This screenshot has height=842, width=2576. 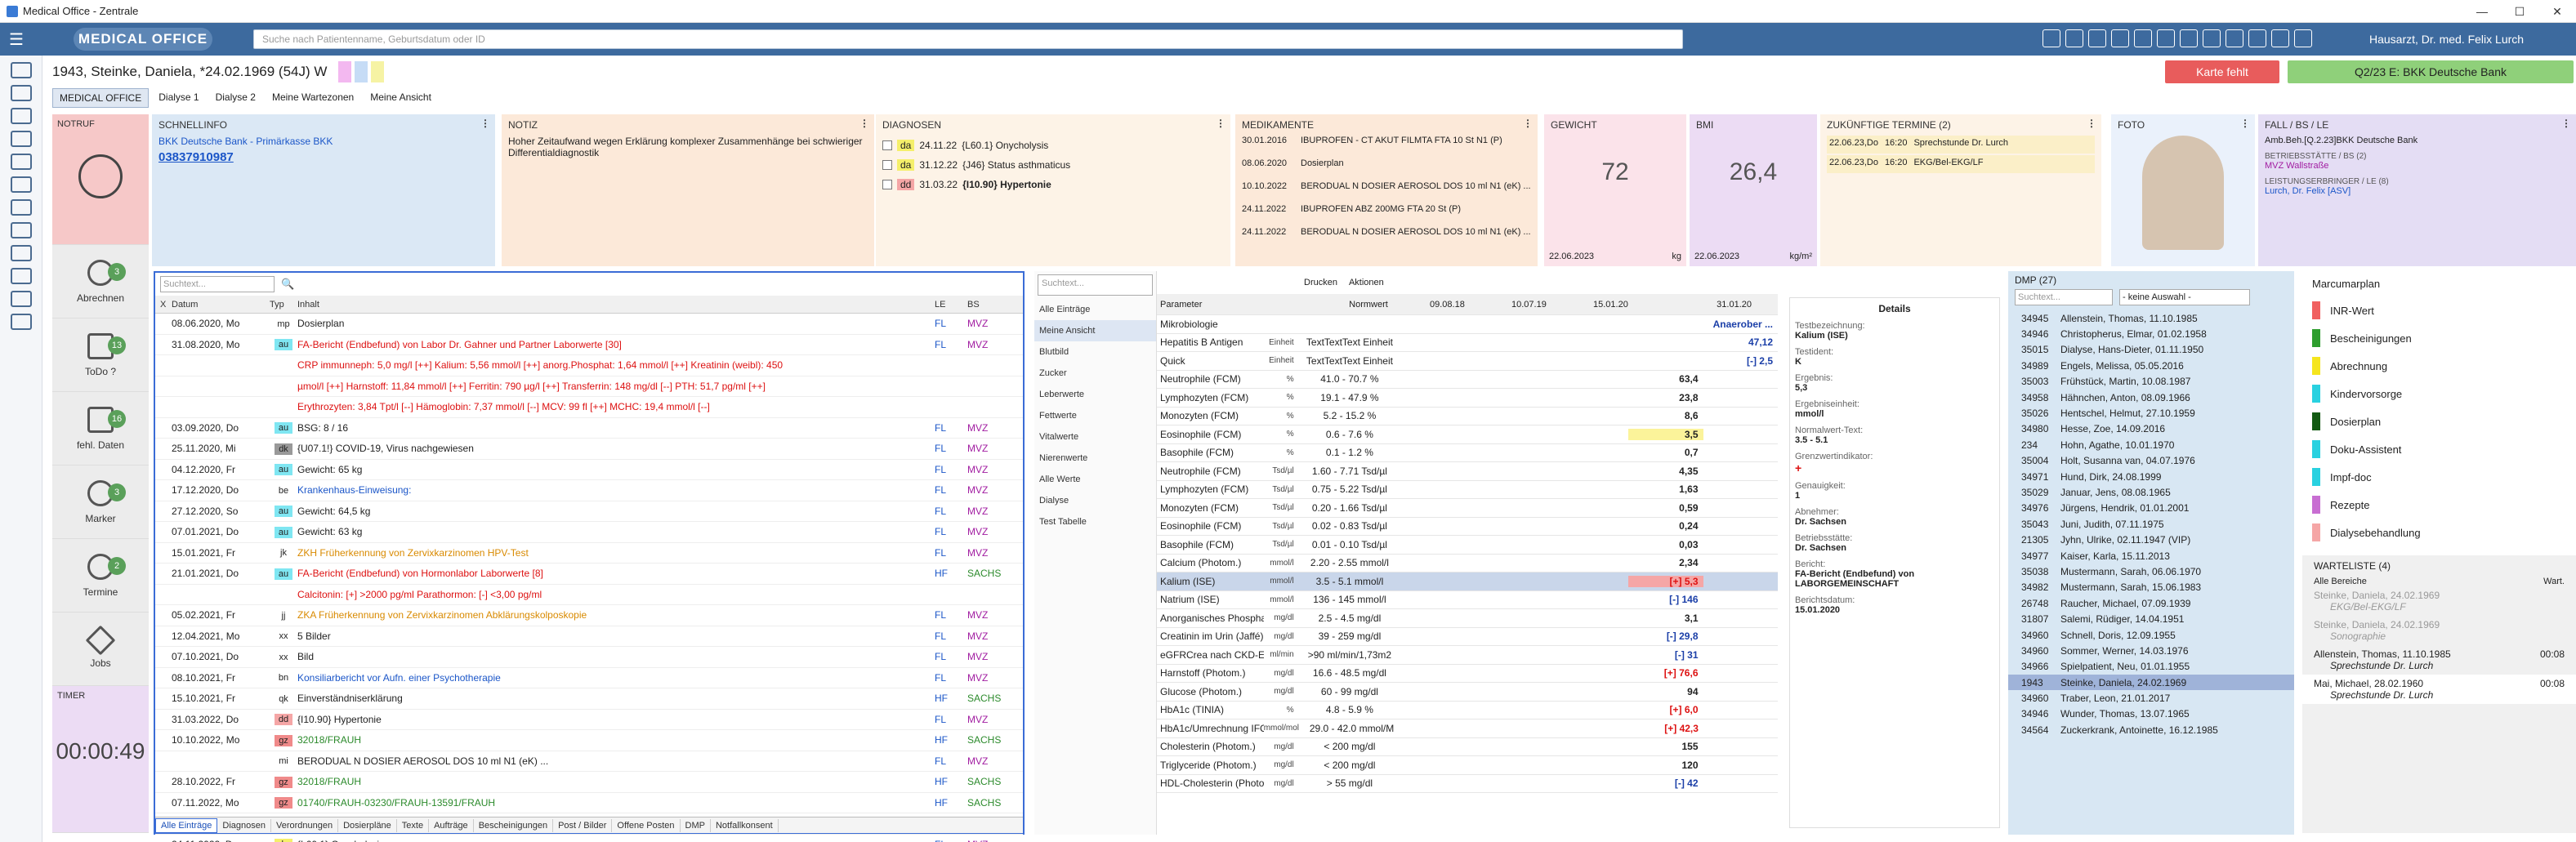 What do you see at coordinates (1095, 479) in the screenshot?
I see `lab-nav-item: Alle Werte` at bounding box center [1095, 479].